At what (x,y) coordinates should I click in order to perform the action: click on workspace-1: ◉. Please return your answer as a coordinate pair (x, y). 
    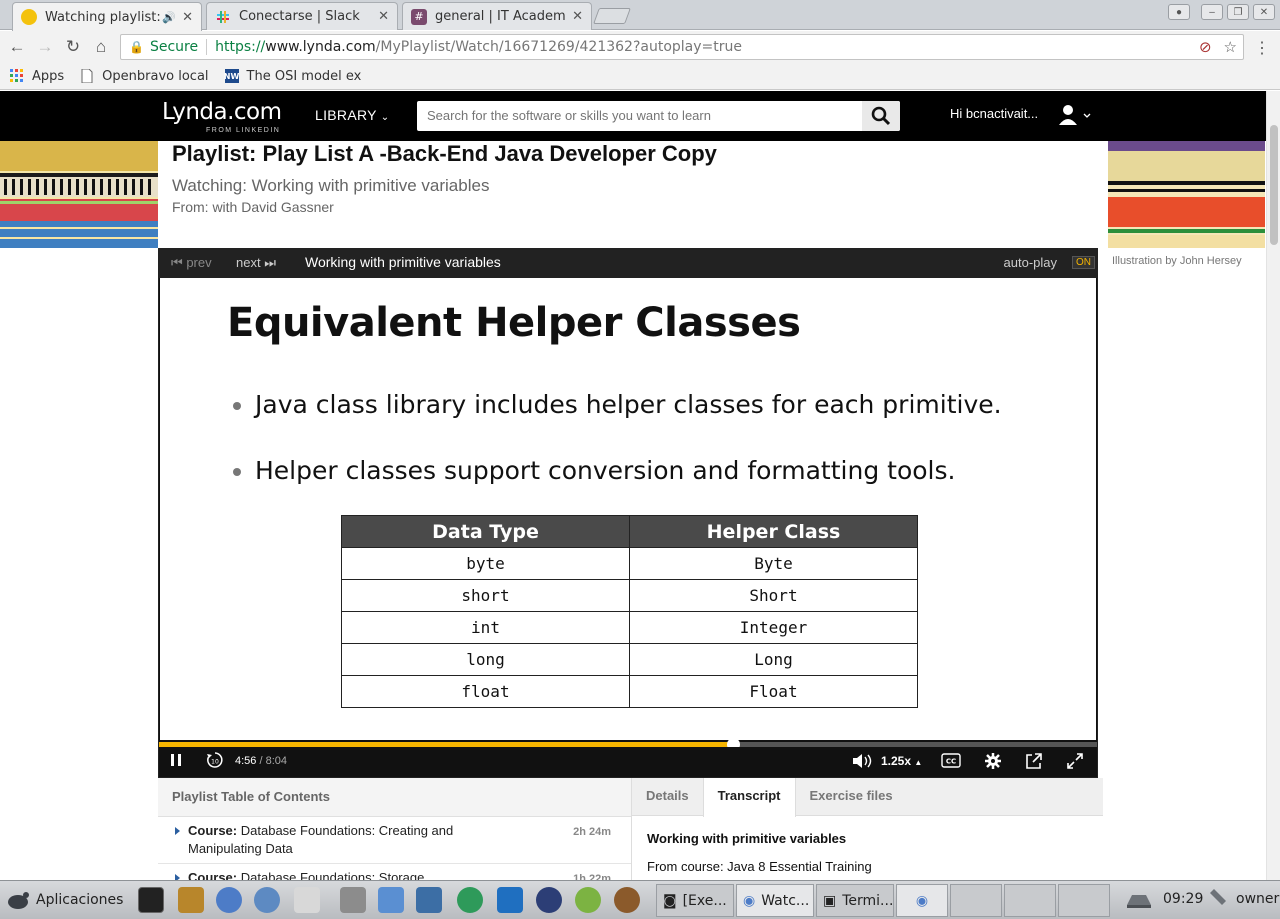
    Looking at the image, I should click on (922, 900).